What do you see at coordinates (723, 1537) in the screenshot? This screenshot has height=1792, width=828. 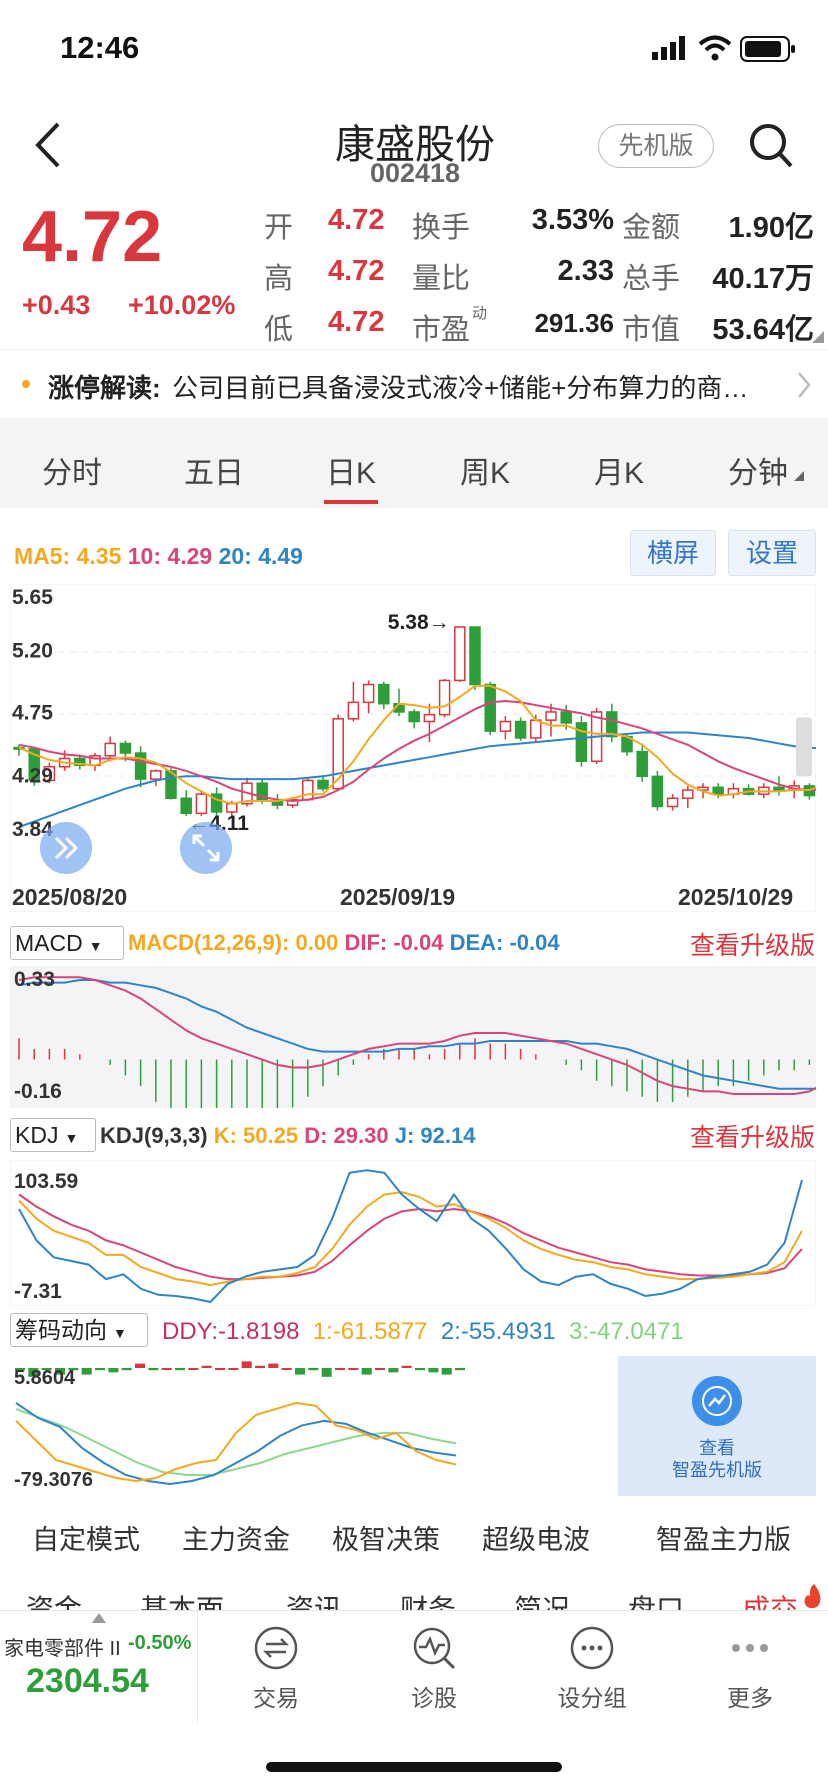 I see `tab-smart-main: 智盈主力版` at bounding box center [723, 1537].